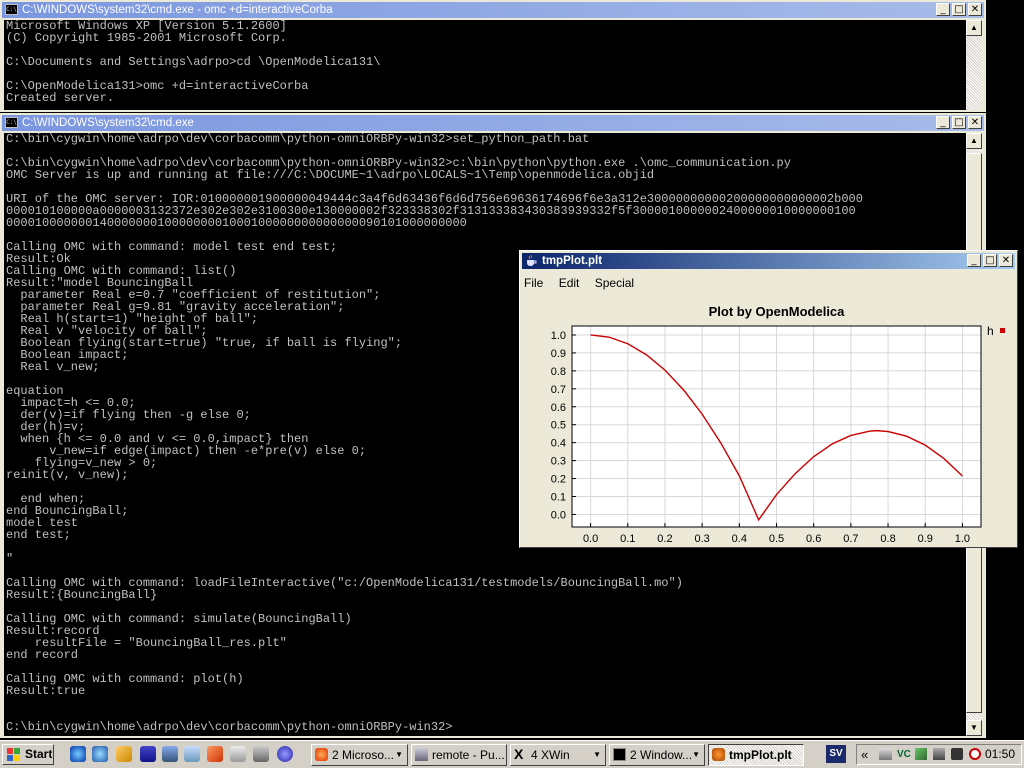  Describe the element at coordinates (46, 691) in the screenshot. I see `console-line: Result:true` at that location.